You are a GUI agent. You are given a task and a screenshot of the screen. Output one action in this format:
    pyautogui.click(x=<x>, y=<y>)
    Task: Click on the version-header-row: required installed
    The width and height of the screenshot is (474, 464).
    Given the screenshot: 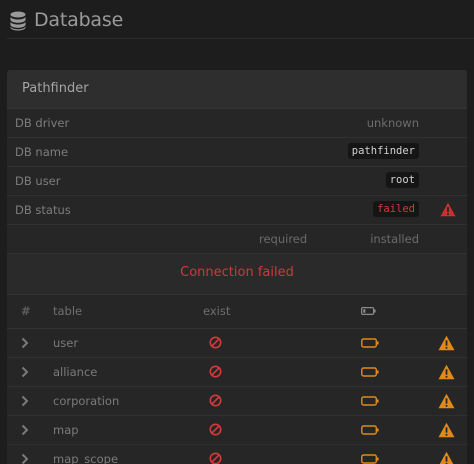 What is the action you would take?
    pyautogui.click(x=237, y=239)
    